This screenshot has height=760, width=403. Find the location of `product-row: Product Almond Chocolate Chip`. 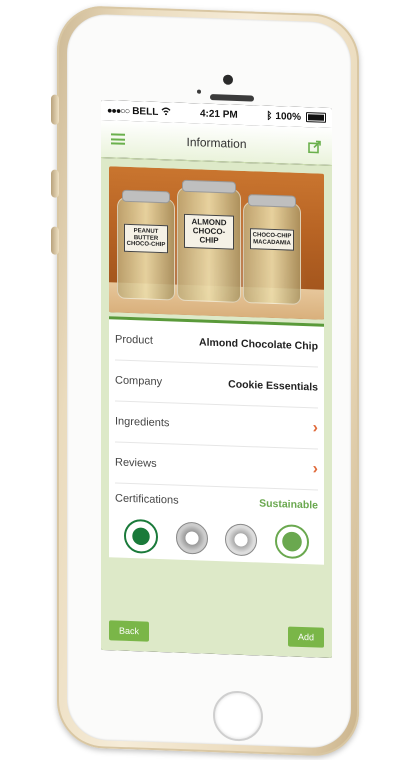

product-row: Product Almond Chocolate Chip is located at coordinates (216, 343).